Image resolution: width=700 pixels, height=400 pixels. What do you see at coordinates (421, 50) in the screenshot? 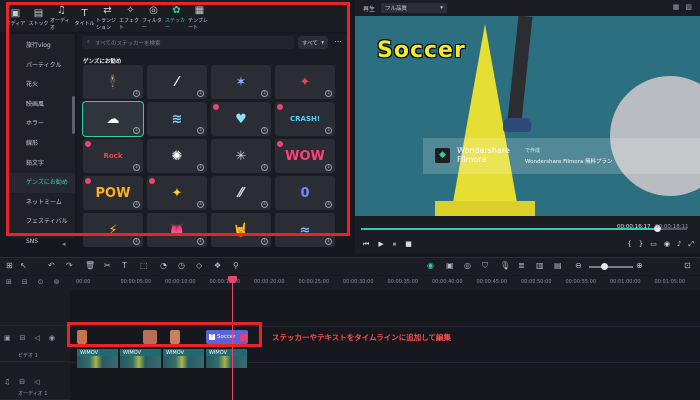
I see `video-title-text: Soccer` at bounding box center [421, 50].